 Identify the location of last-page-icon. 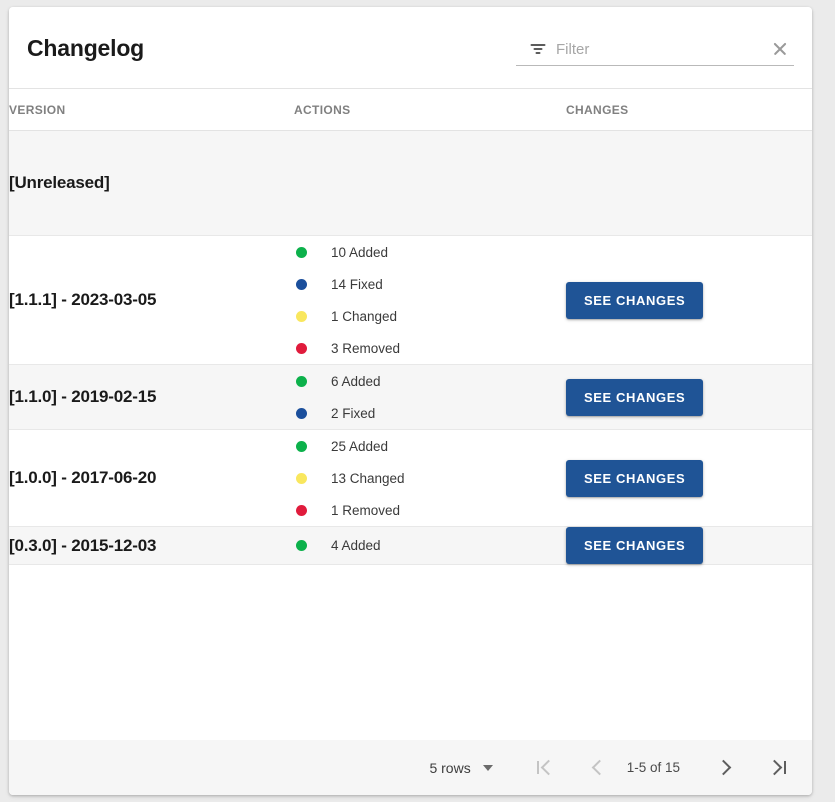
(777, 768).